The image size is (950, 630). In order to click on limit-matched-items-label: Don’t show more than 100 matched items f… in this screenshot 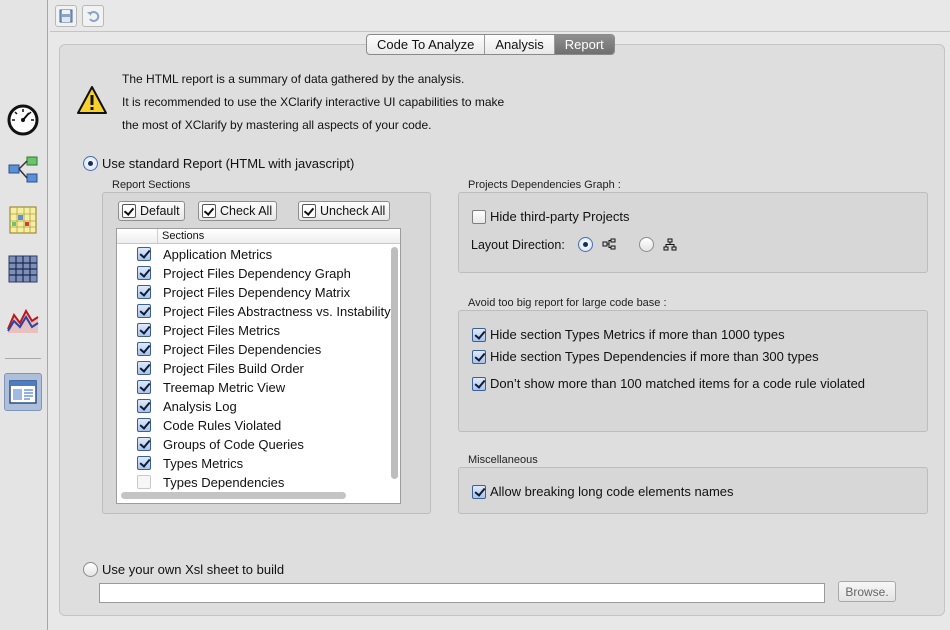, I will do `click(678, 383)`.